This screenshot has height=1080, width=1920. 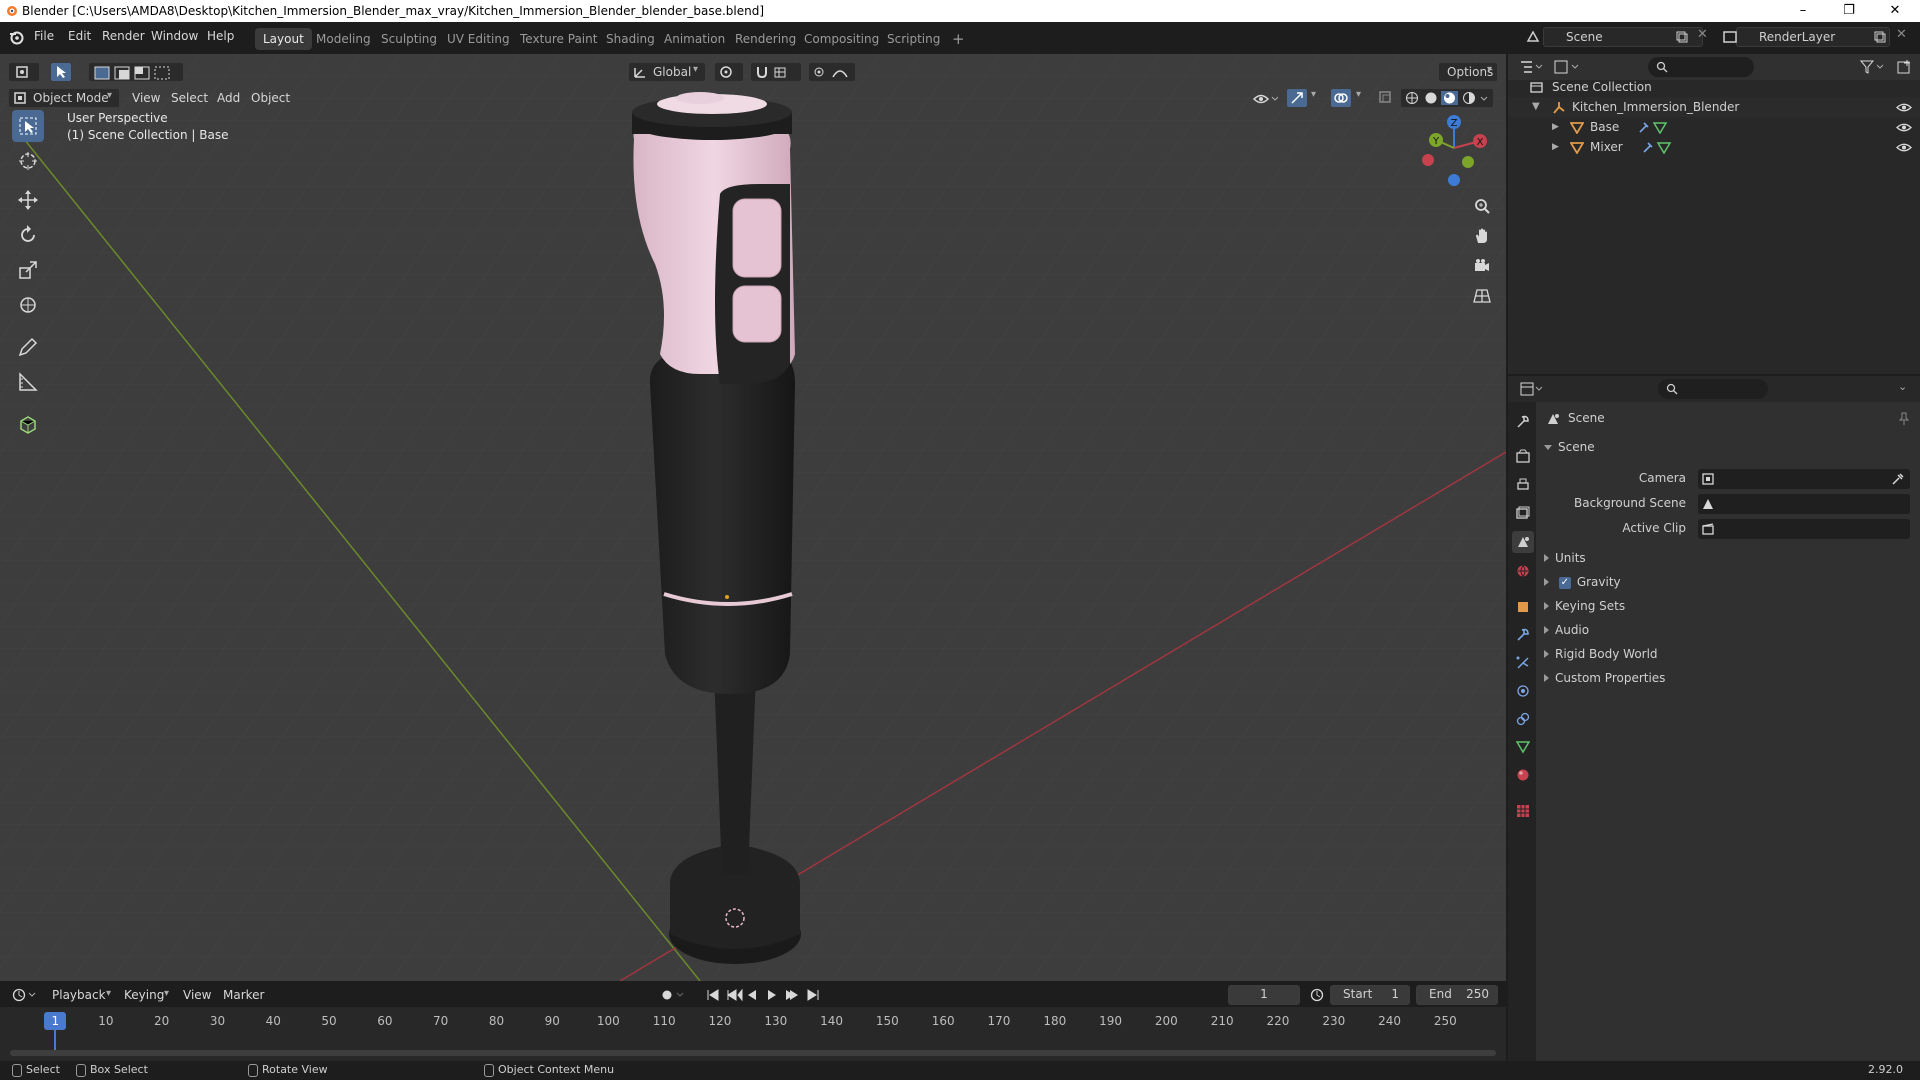 What do you see at coordinates (1523, 719) in the screenshot?
I see `tab-constraints` at bounding box center [1523, 719].